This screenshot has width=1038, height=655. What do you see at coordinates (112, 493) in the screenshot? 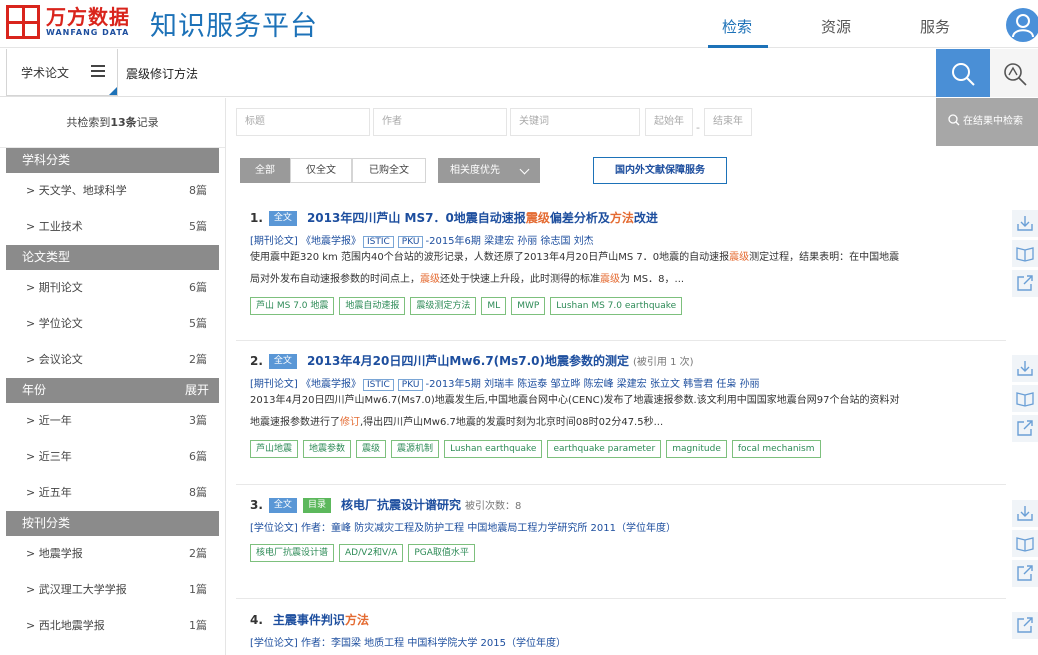
I see `facet-item: > 近五年 8篇` at bounding box center [112, 493].